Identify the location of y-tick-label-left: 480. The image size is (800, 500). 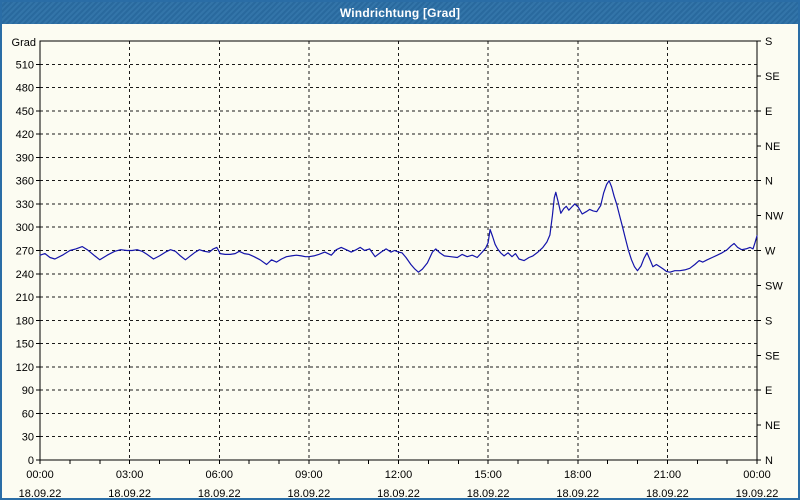
(25, 89).